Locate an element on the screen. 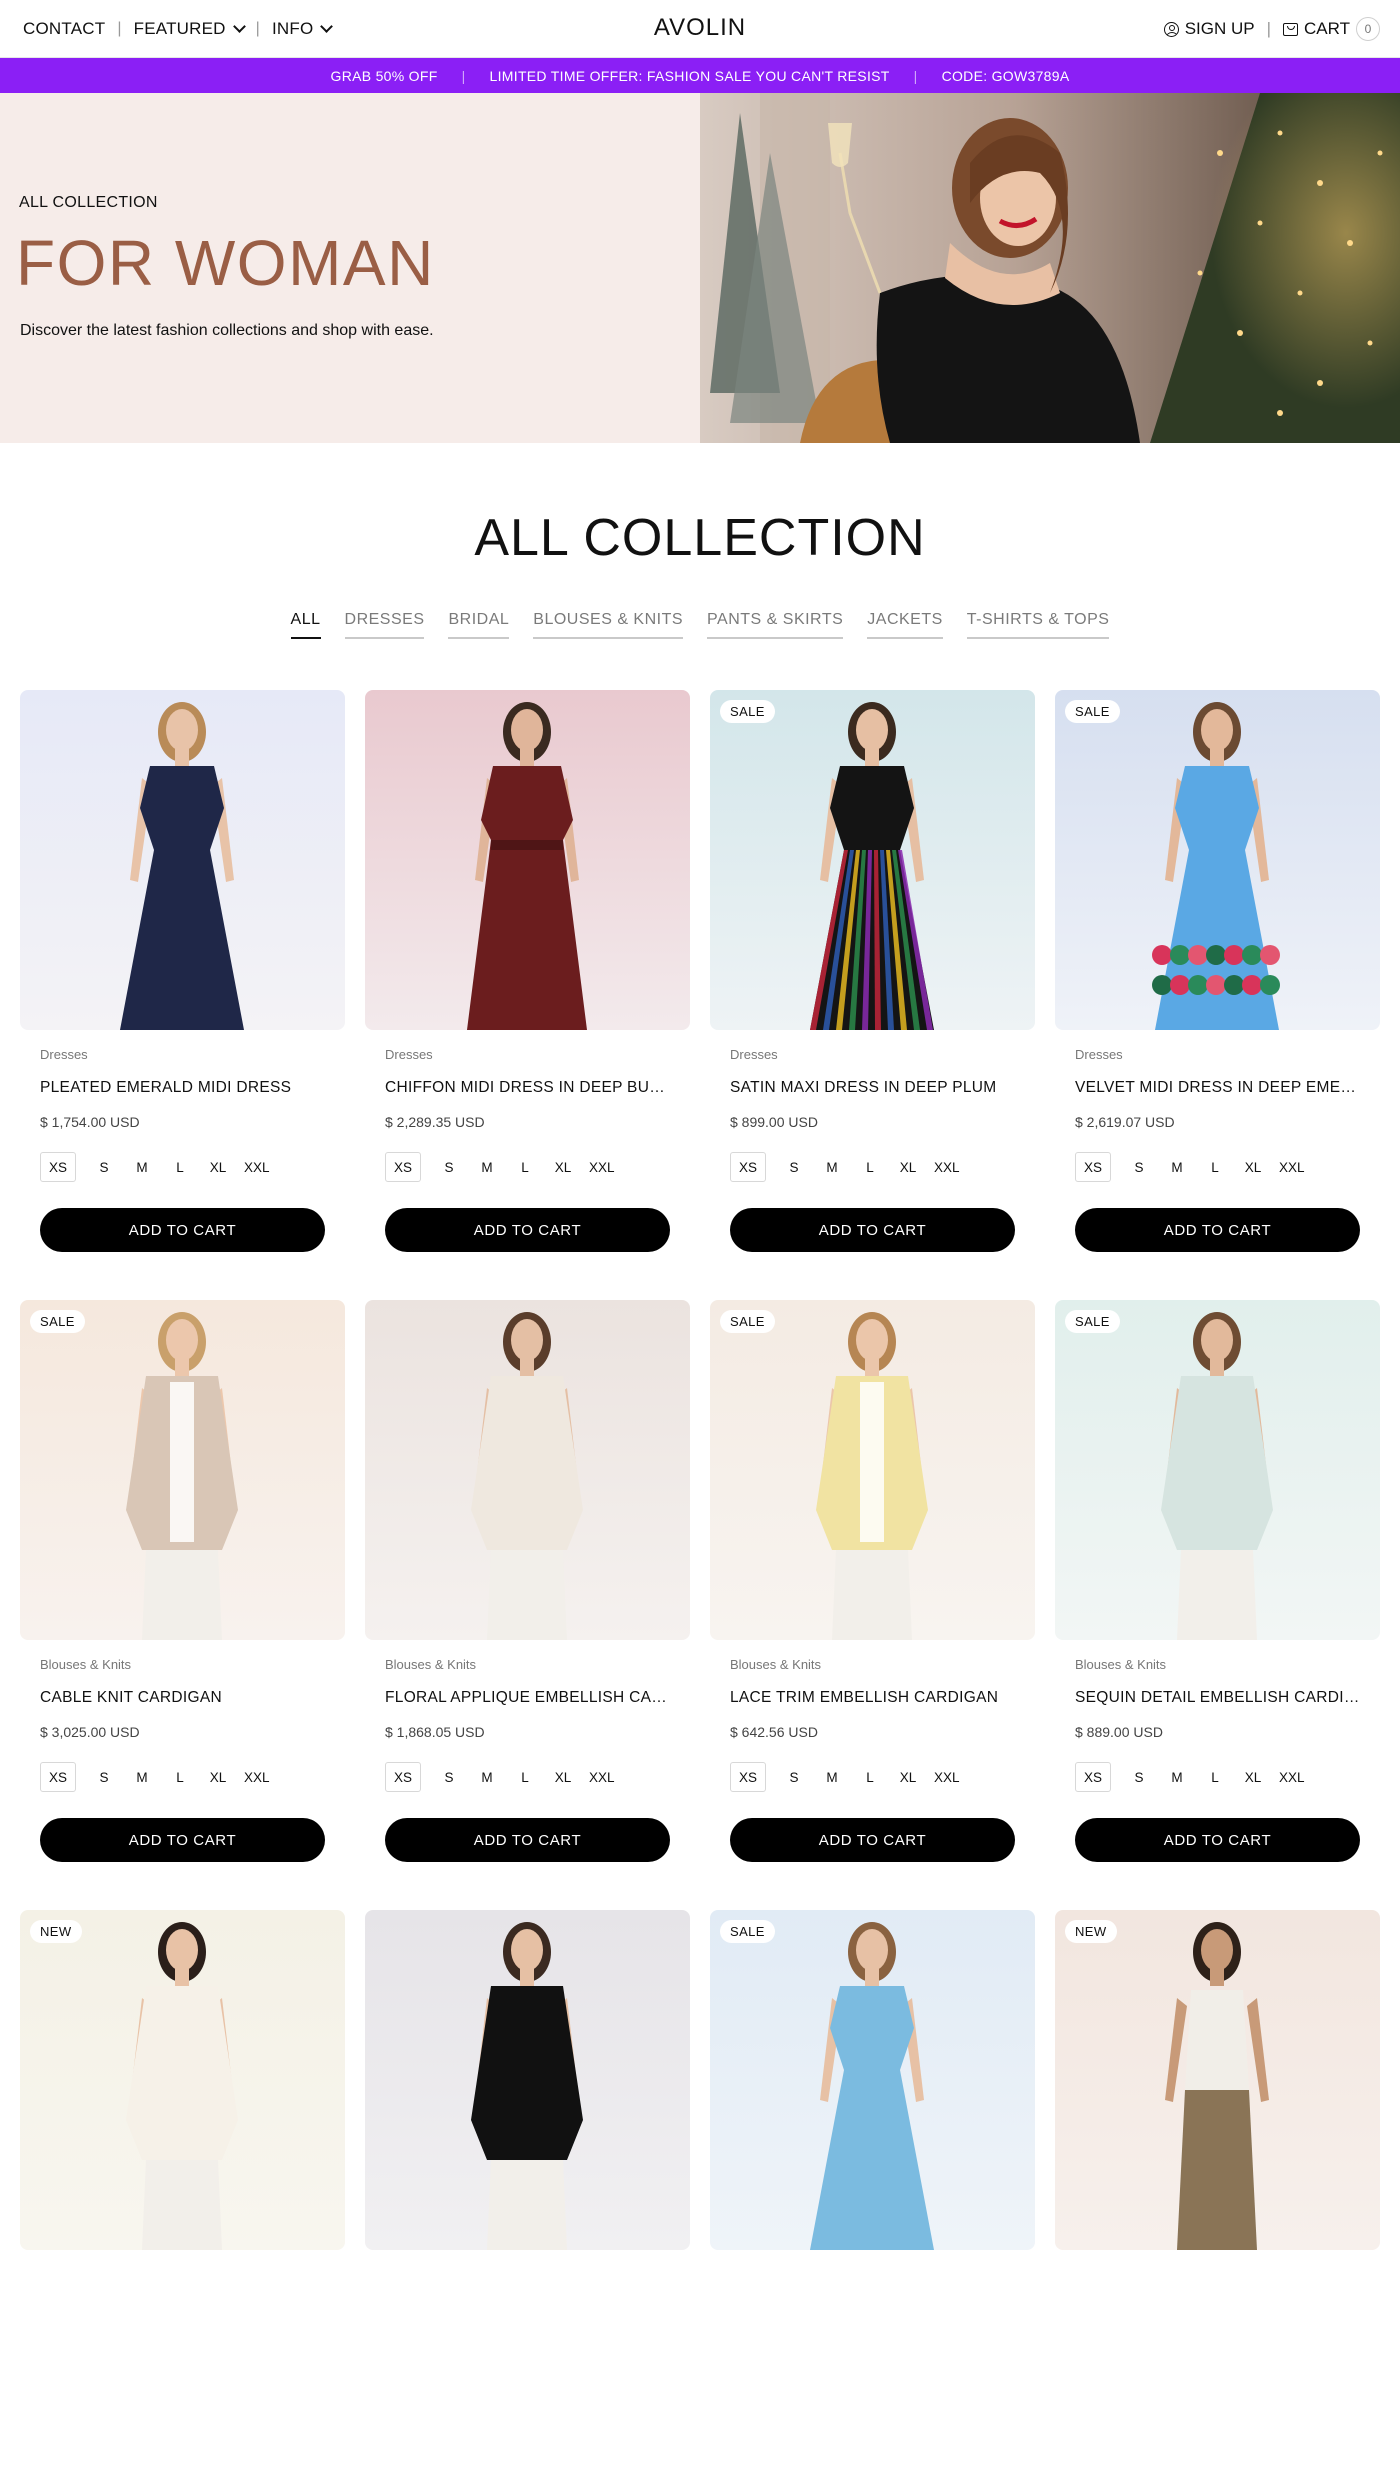 This screenshot has width=1400, height=2480. tab-bridal: BRIDAL is located at coordinates (479, 625).